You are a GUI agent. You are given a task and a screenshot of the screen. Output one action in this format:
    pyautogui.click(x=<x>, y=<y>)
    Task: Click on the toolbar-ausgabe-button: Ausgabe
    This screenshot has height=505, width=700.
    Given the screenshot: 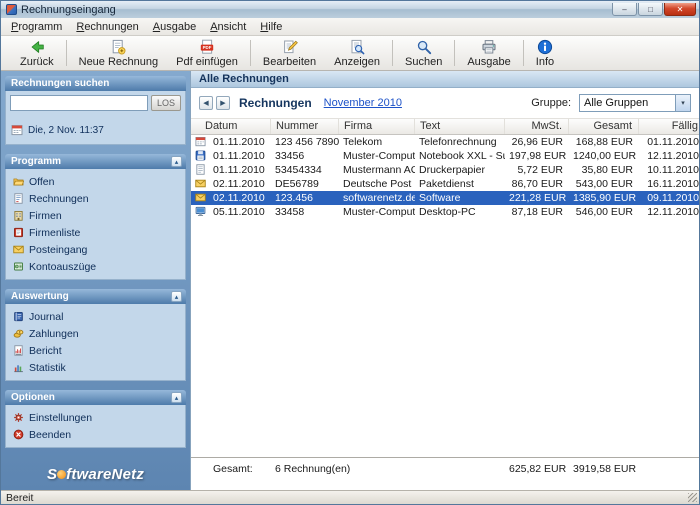 What is the action you would take?
    pyautogui.click(x=488, y=53)
    